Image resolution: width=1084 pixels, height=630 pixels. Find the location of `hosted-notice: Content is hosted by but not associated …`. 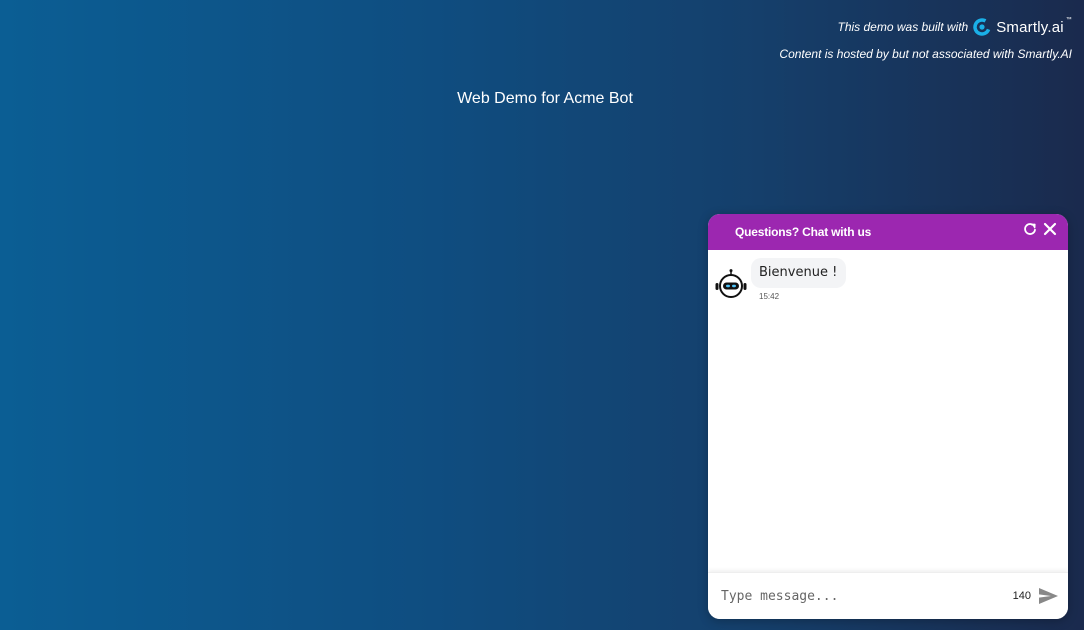

hosted-notice: Content is hosted by but not associated … is located at coordinates (925, 54).